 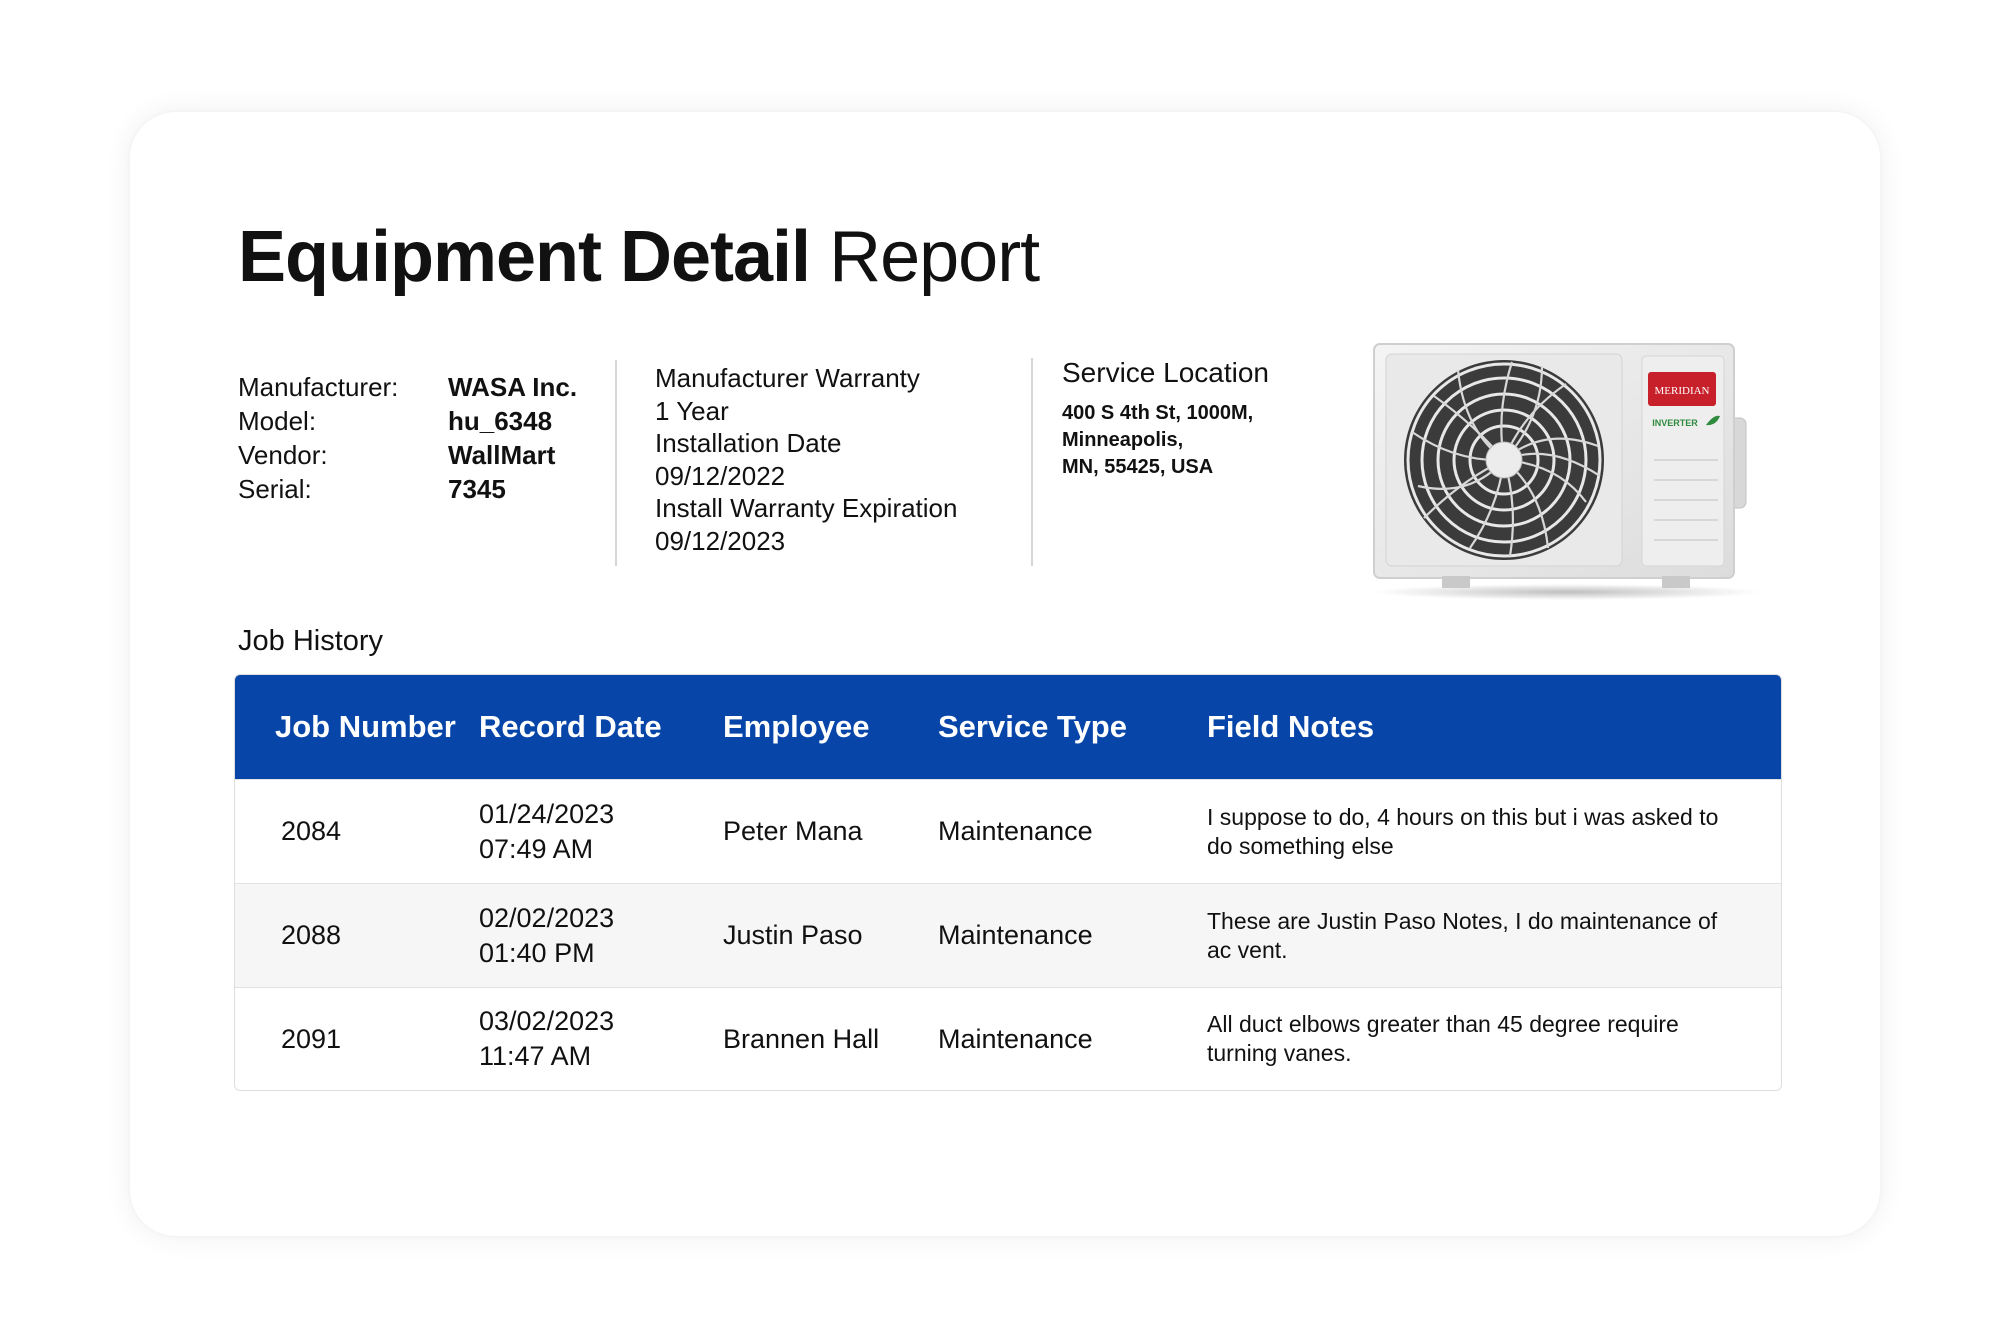 What do you see at coordinates (1291, 726) in the screenshot?
I see `header-field-notes: Field Notes` at bounding box center [1291, 726].